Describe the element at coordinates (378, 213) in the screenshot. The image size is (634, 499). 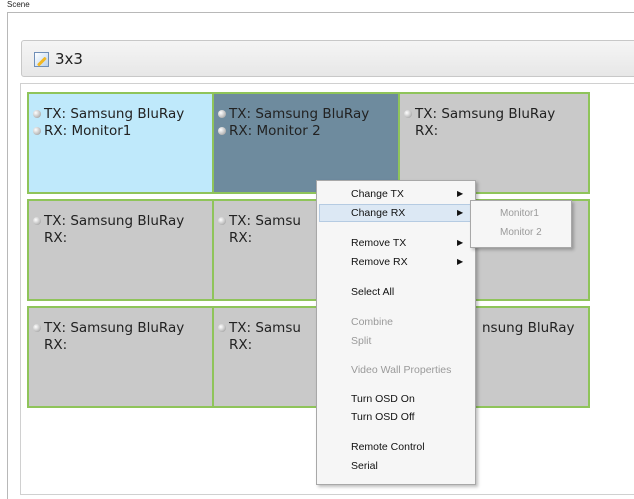
I see `menu-change-rx: Change RX` at that location.